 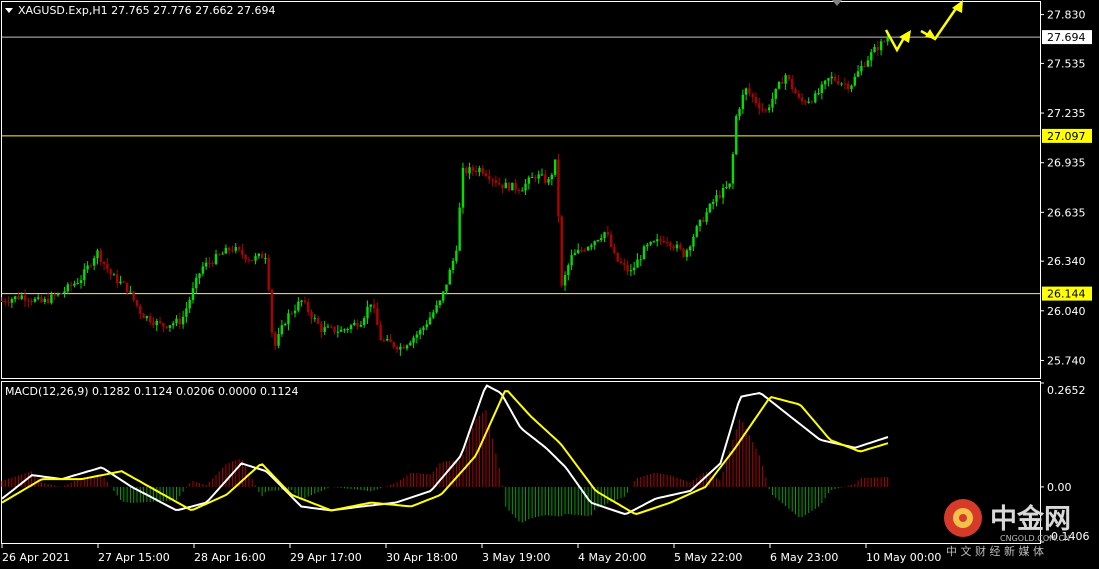 I want to click on time-tick-2: 28 Apr 16:00, so click(x=230, y=557).